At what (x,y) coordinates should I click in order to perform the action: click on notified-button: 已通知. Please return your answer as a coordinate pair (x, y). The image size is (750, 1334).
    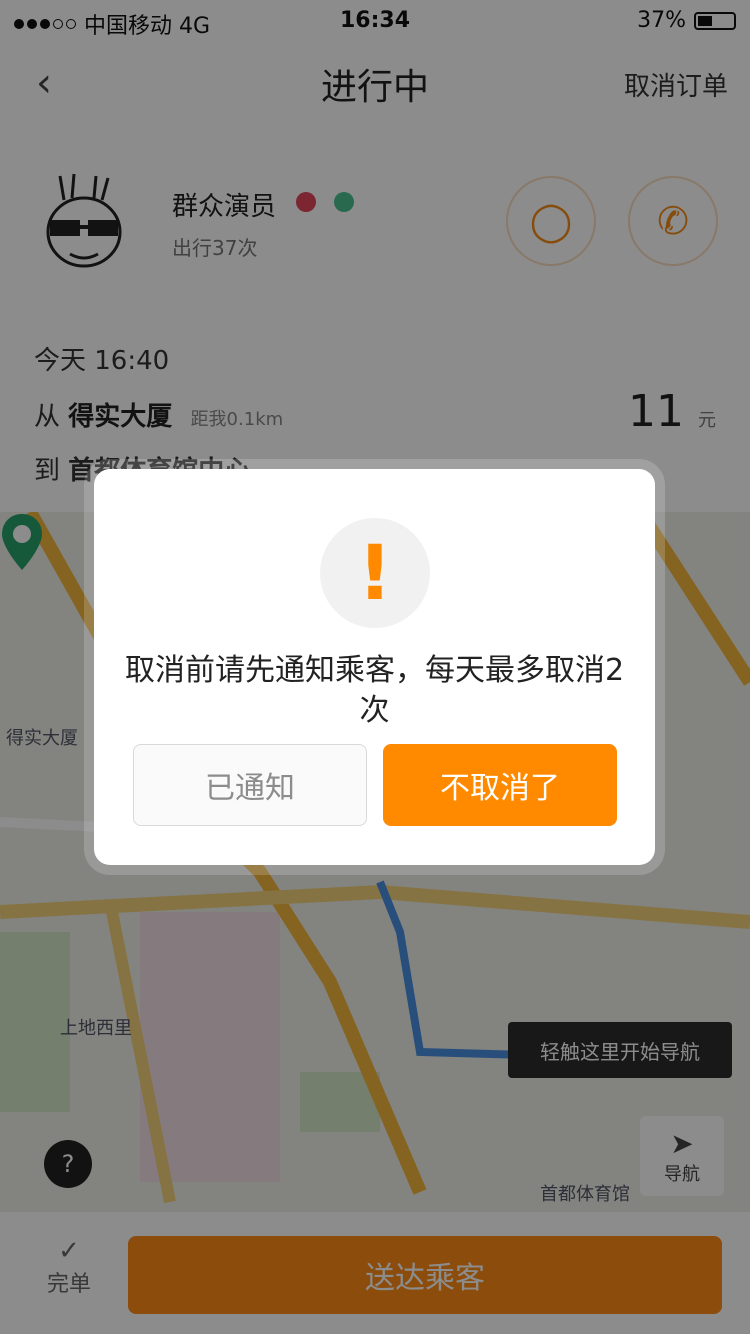
    Looking at the image, I should click on (250, 785).